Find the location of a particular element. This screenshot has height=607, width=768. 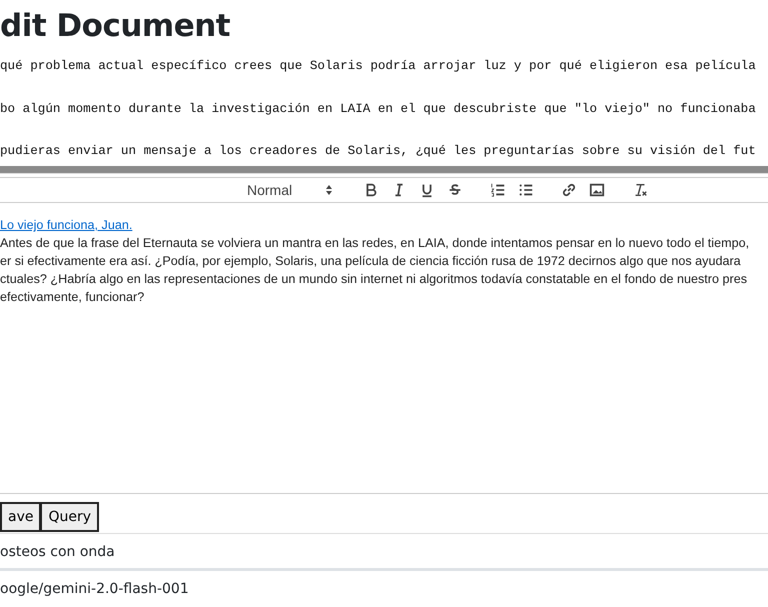

ordered-list-icon is located at coordinates (498, 190).